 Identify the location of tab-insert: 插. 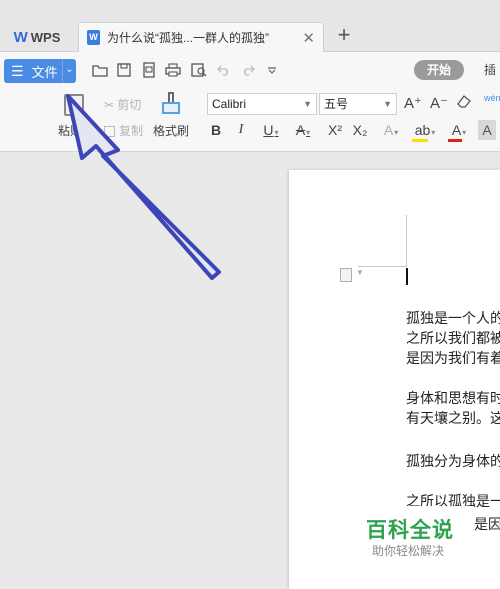
(490, 70).